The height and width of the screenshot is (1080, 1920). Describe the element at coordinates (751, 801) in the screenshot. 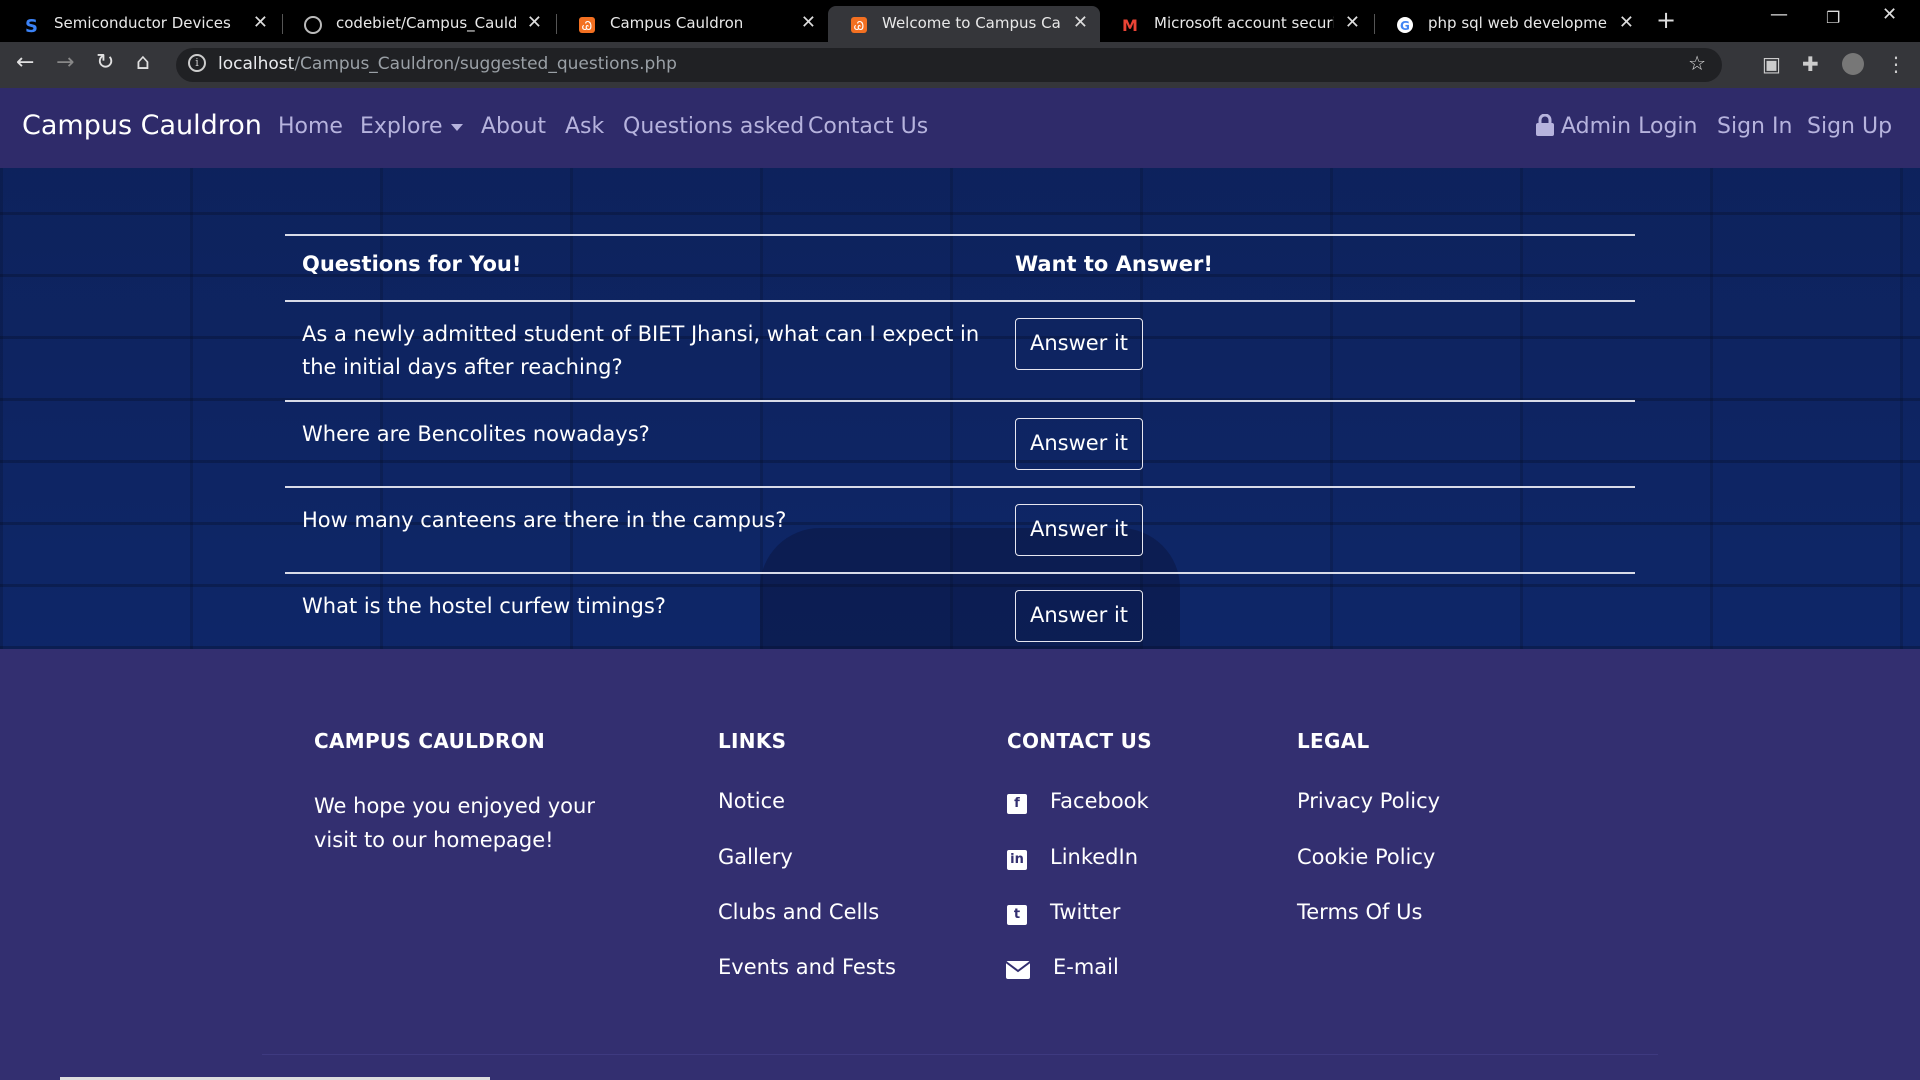

I see `footer-link-notice: Notice` at that location.